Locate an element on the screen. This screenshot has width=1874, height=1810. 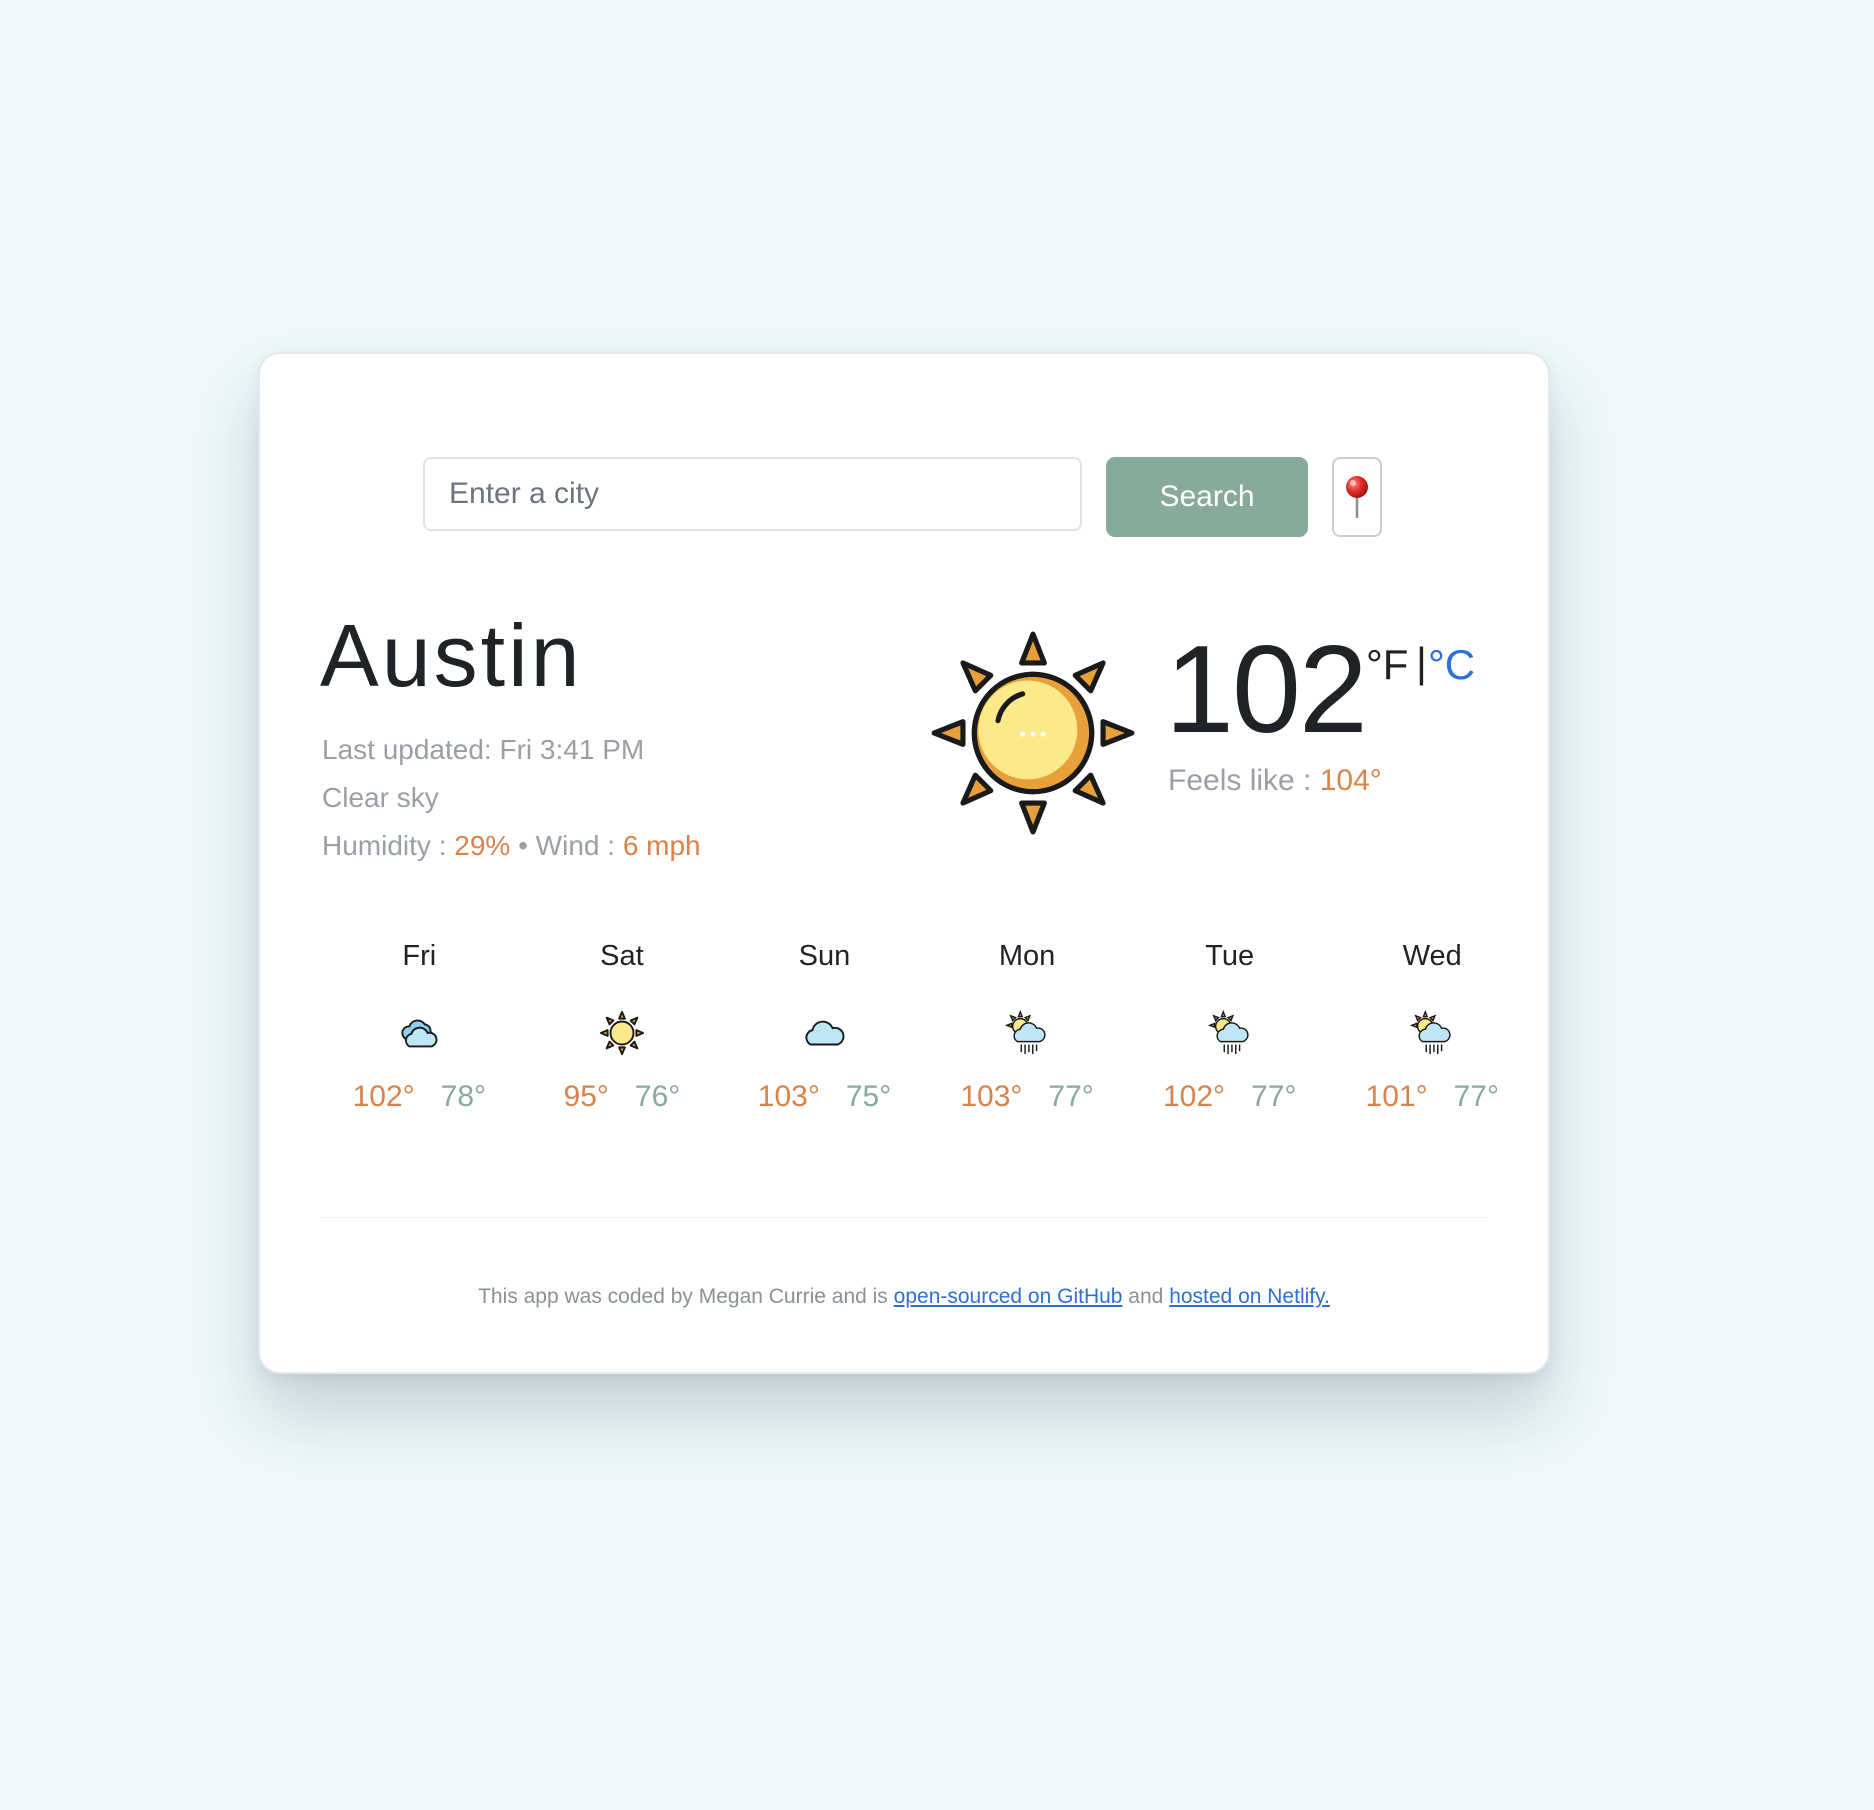
cloudy-icon is located at coordinates (419, 1033).